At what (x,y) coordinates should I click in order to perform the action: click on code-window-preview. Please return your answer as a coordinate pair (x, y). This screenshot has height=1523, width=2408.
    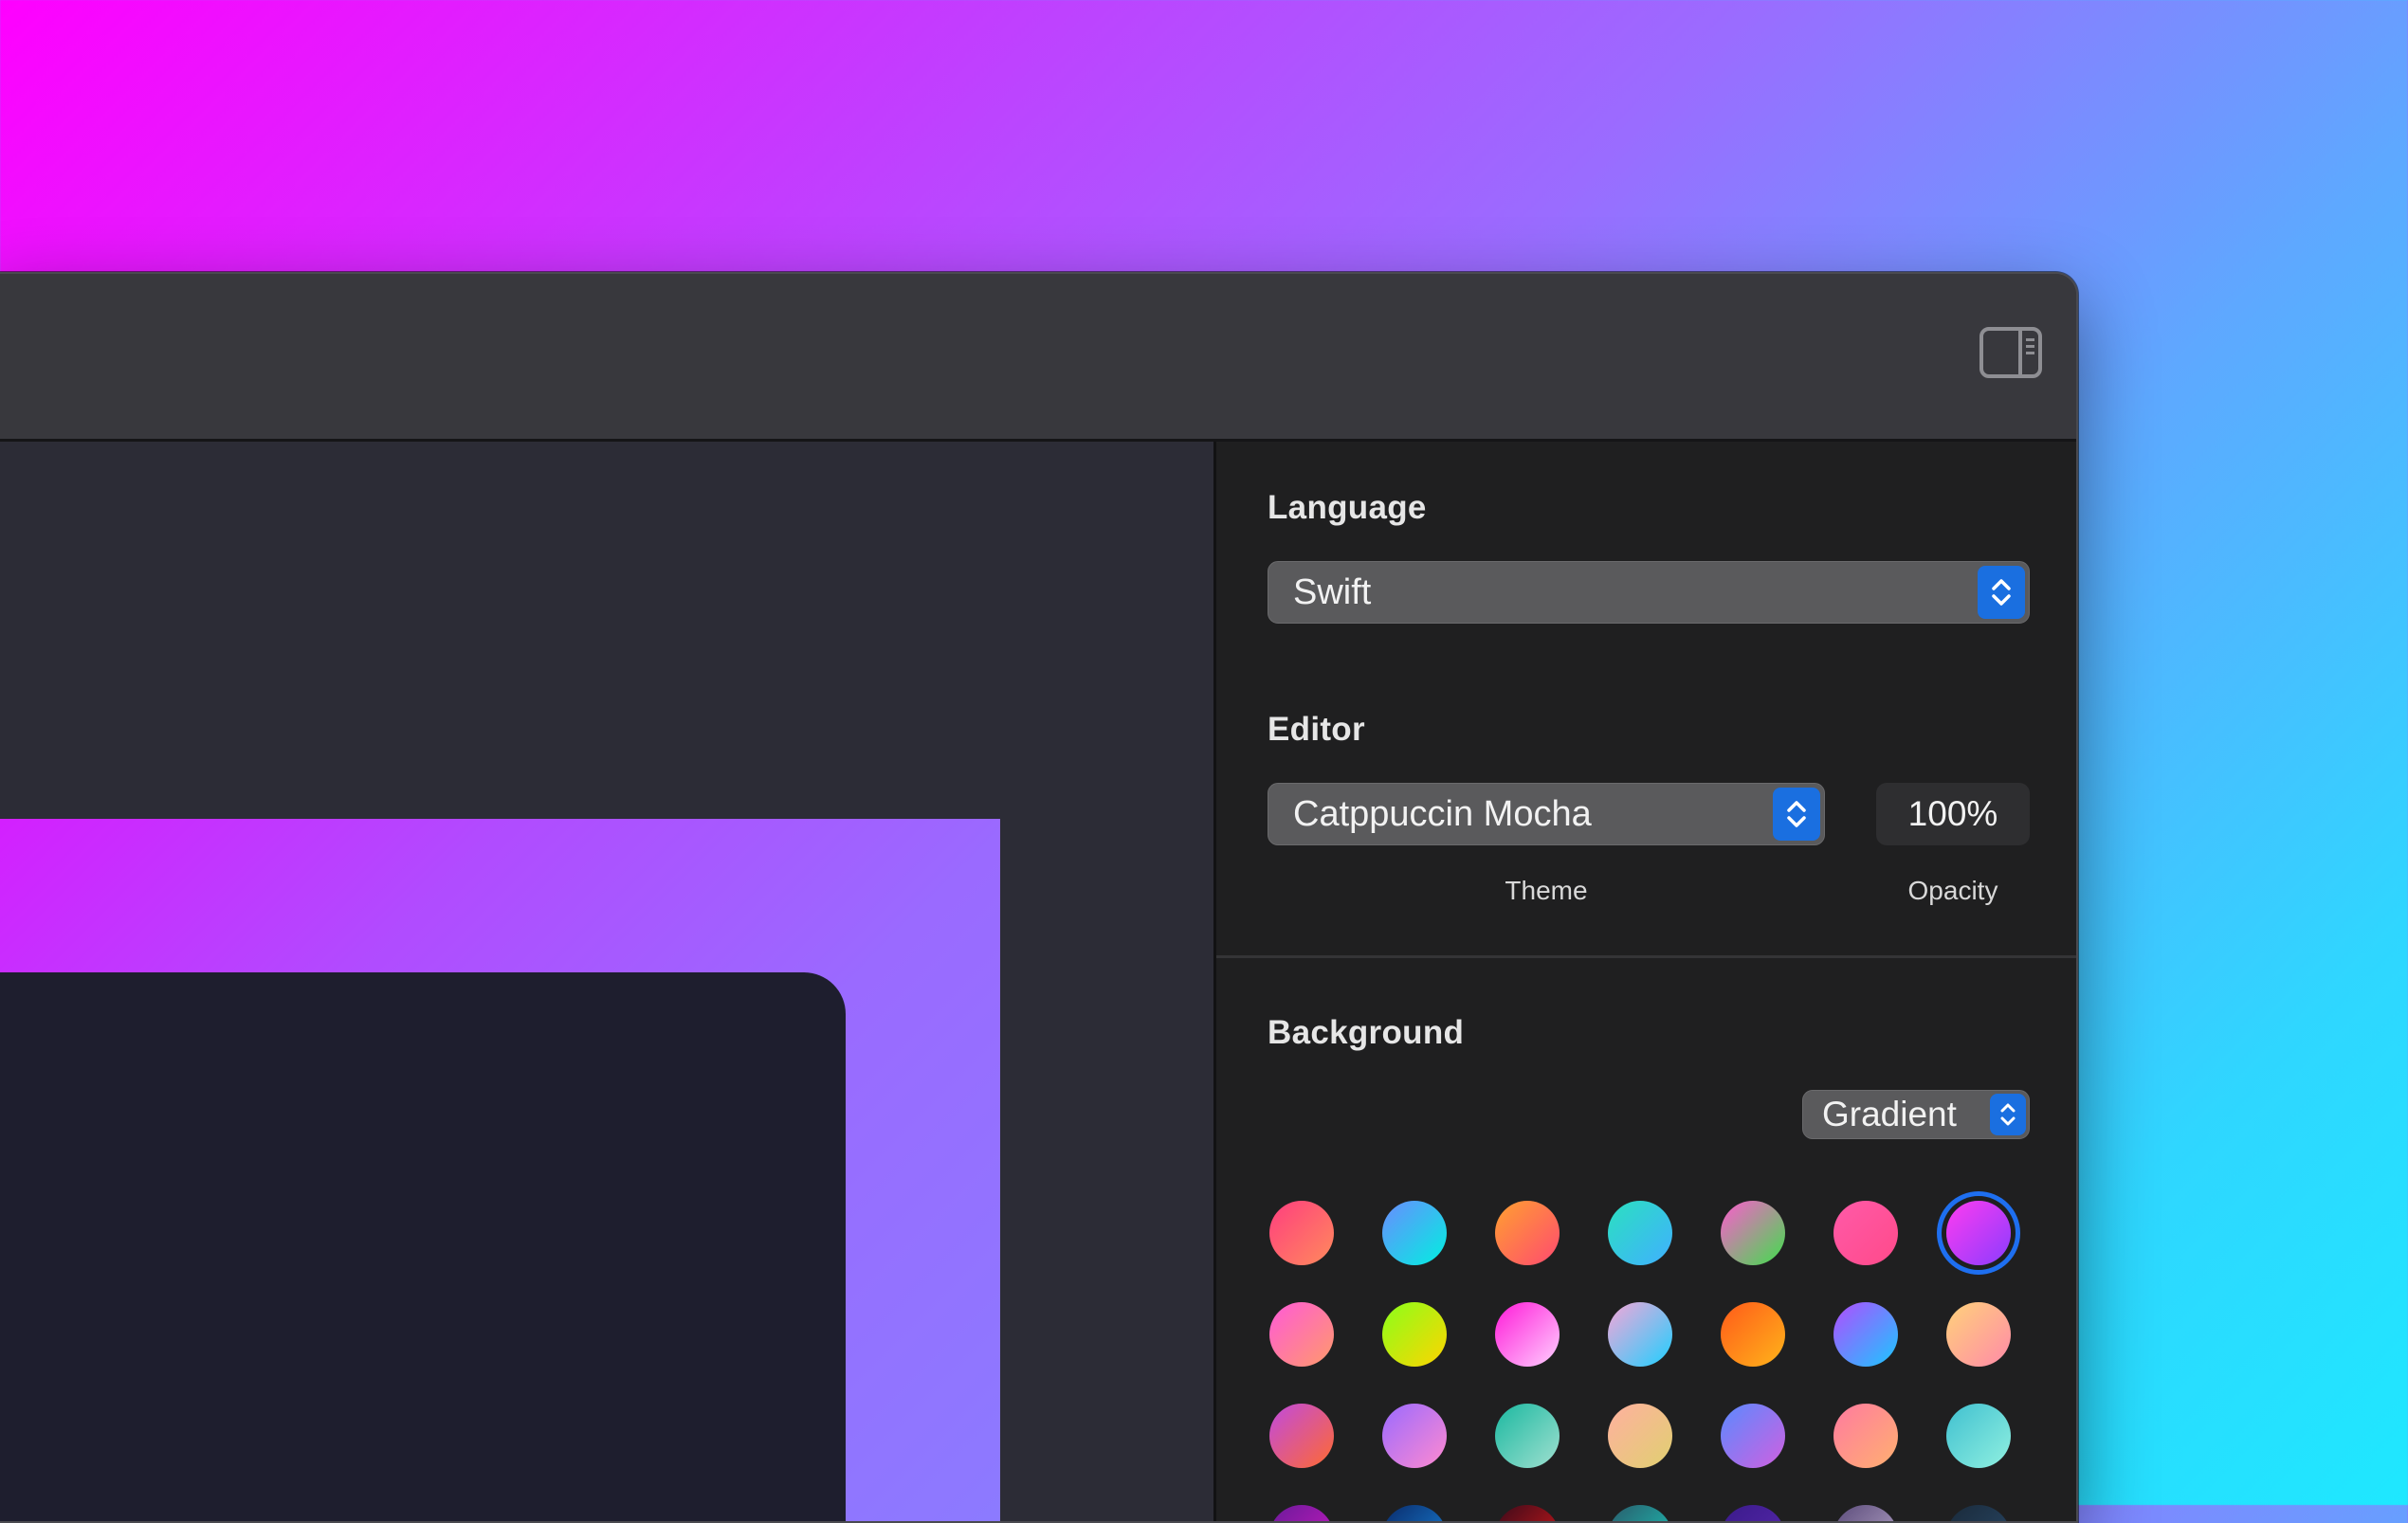
    Looking at the image, I should click on (423, 1246).